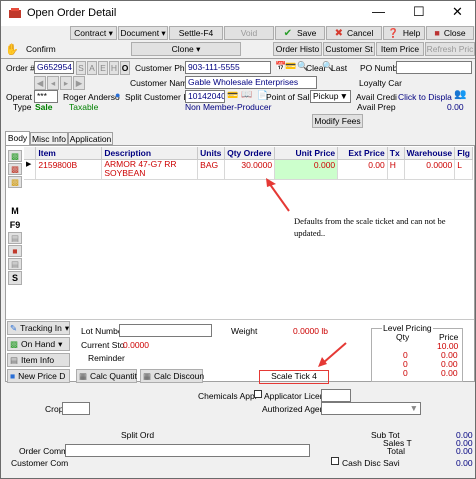 Image resolution: width=476 pixels, height=479 pixels. Describe the element at coordinates (294, 377) in the screenshot. I see `scale-ticket-field: Scale Tick 4` at that location.